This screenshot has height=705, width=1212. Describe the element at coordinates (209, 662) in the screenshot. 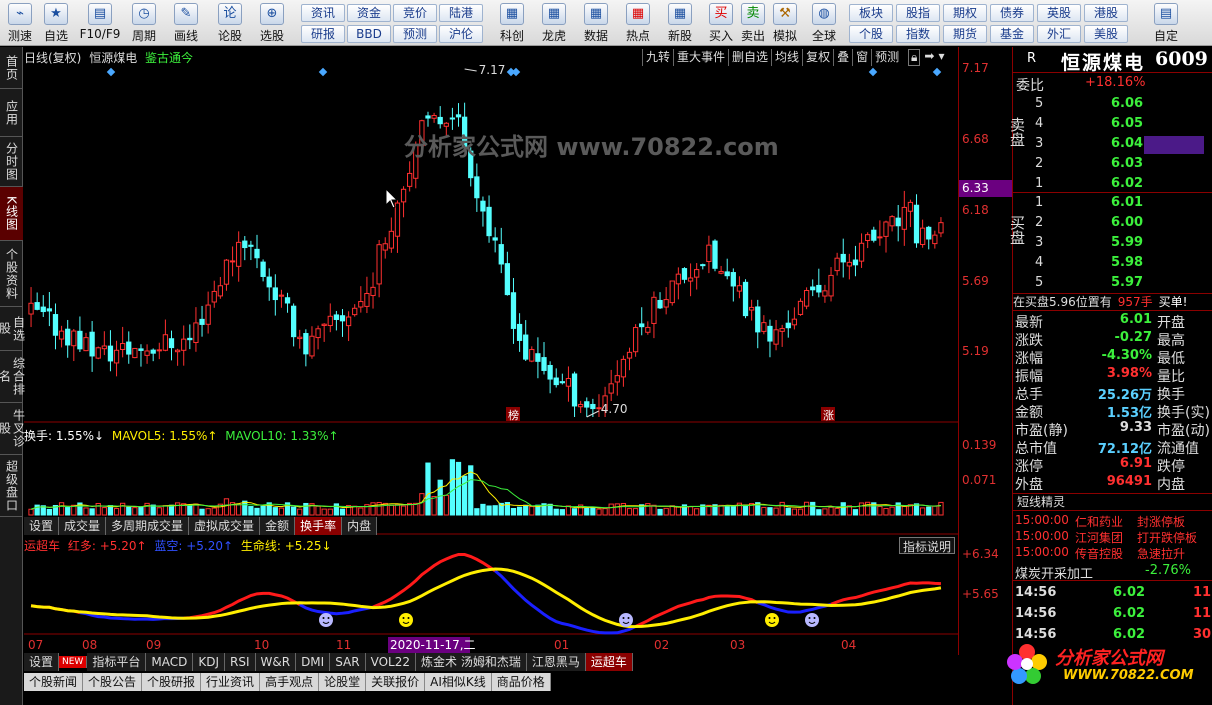

I see `tab-item: KDJ` at that location.